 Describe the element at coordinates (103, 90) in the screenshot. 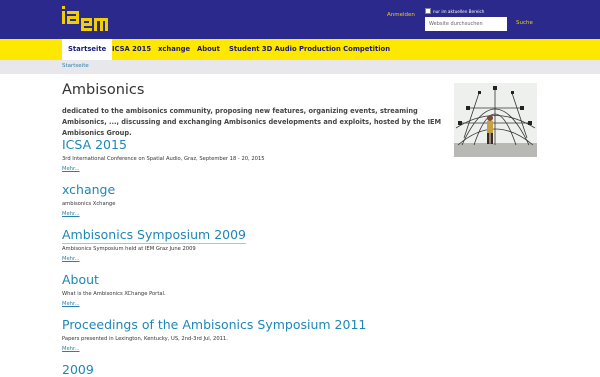

I see `page-title: Ambisonics` at that location.